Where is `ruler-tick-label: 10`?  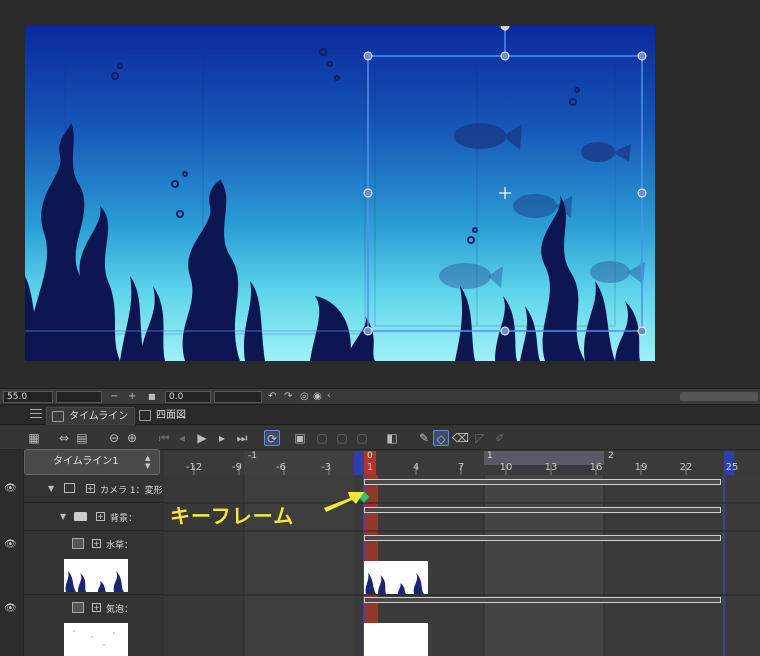
ruler-tick-label: 10 is located at coordinates (506, 467).